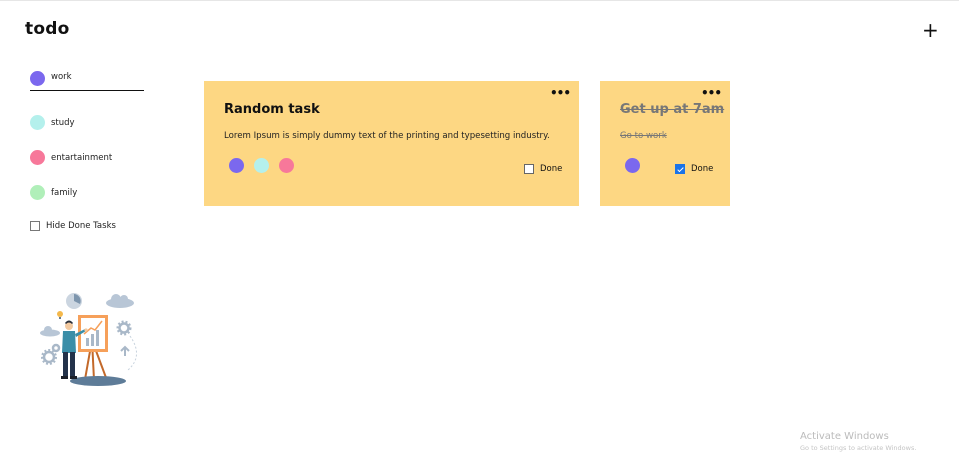 Image resolution: width=959 pixels, height=476 pixels. I want to click on category-family: family, so click(87, 192).